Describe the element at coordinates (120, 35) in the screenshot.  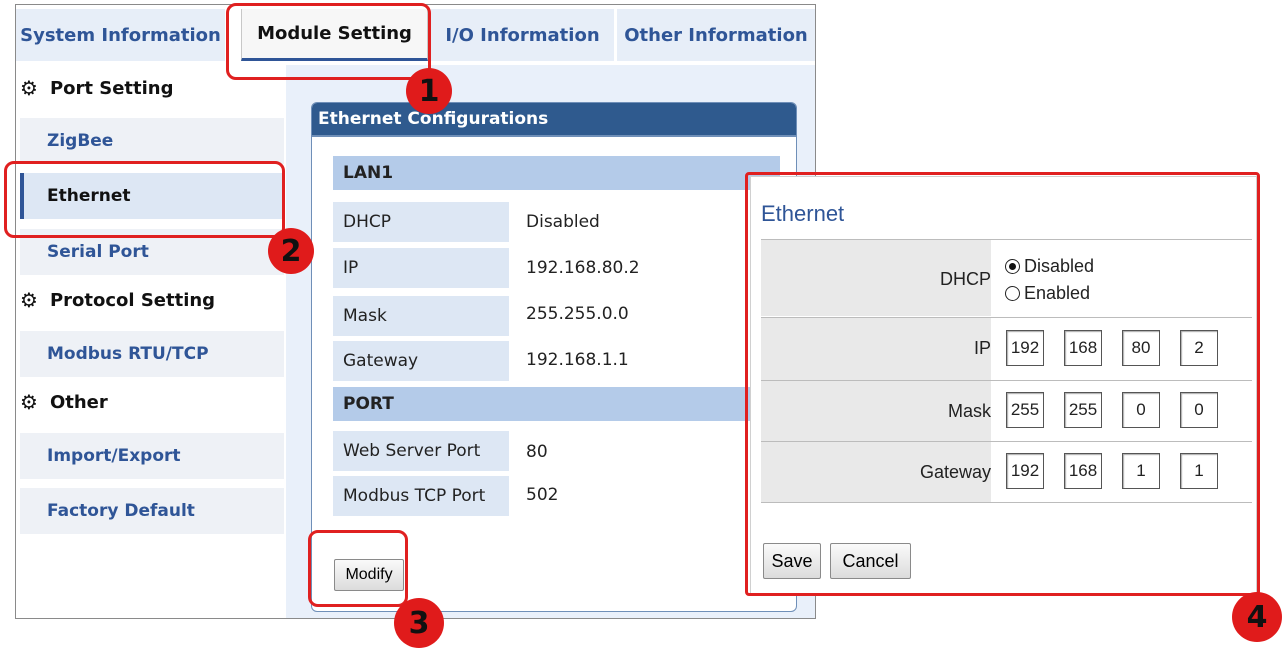
I see `tab-system-information: System Information` at that location.